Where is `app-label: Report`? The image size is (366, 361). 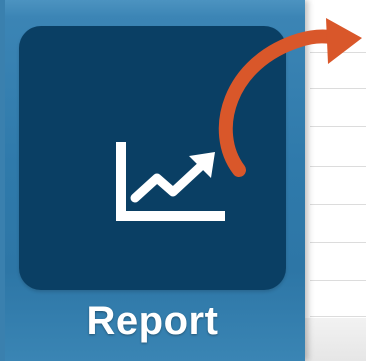 app-label: Report is located at coordinates (152, 321).